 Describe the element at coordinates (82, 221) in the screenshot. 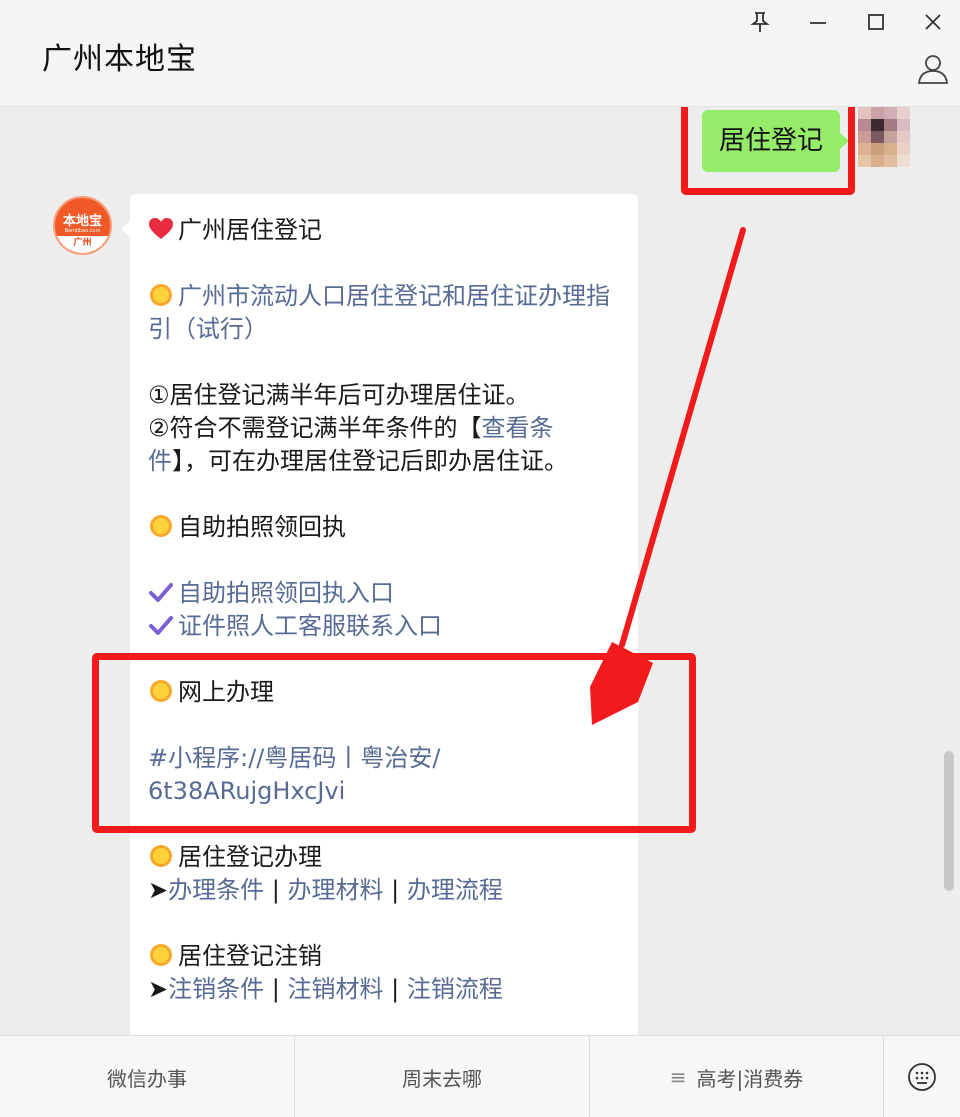

I see `avatar-logo-text: 本地宝` at that location.